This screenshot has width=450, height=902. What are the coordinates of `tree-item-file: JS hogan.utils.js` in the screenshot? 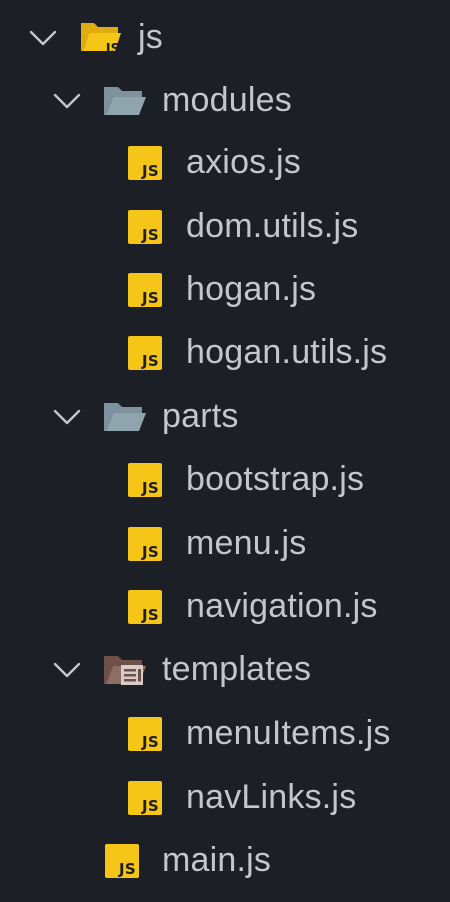 It's located at (225, 352).